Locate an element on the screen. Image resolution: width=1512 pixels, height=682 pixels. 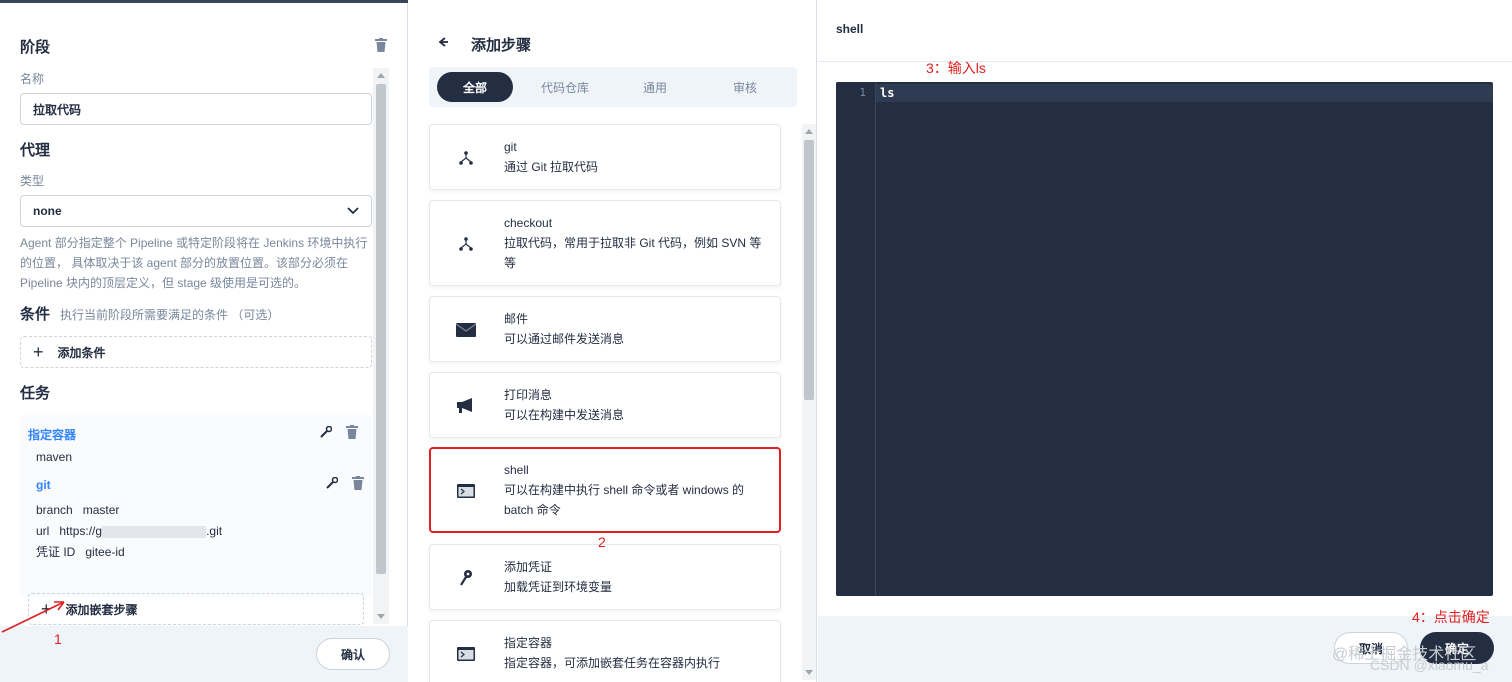
name-label: 名称 is located at coordinates (32, 79).